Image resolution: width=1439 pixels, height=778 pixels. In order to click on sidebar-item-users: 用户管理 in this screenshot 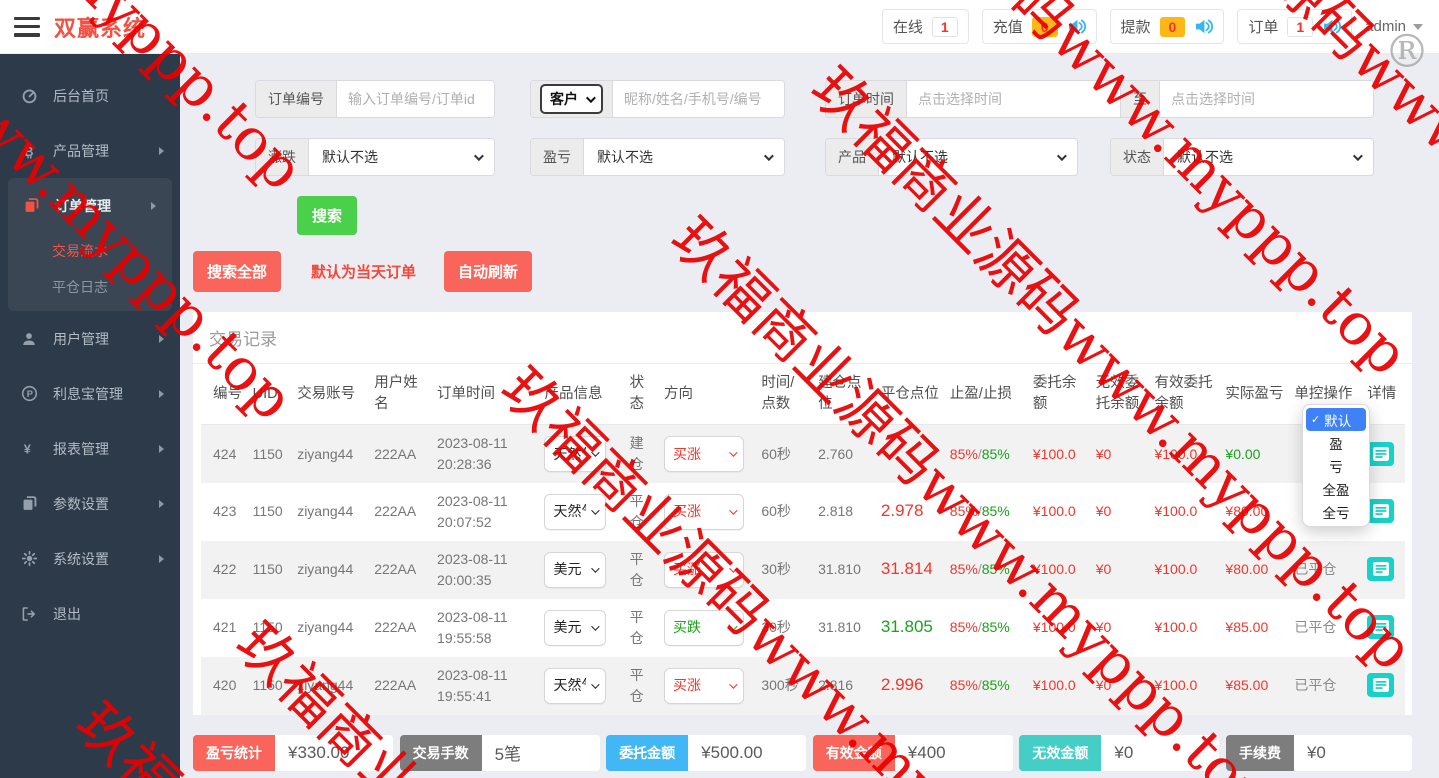, I will do `click(90, 338)`.